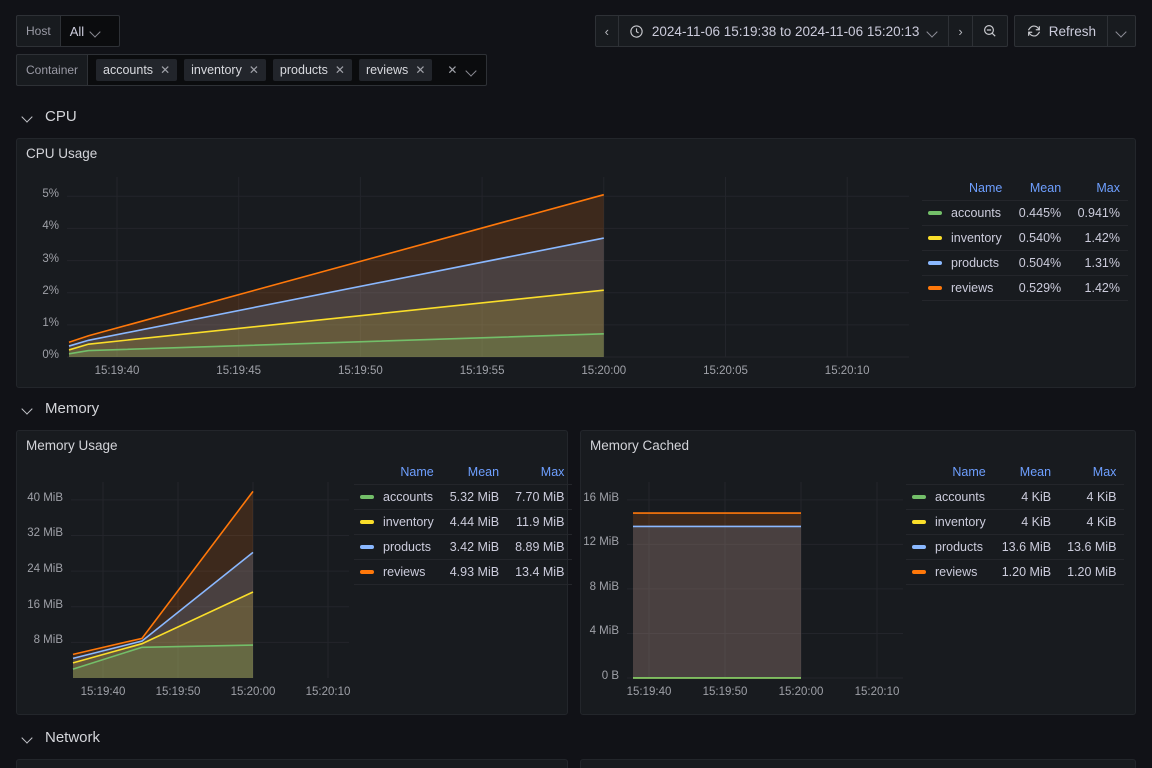  I want to click on legend-max-value: 1.42%, so click(1098, 288).